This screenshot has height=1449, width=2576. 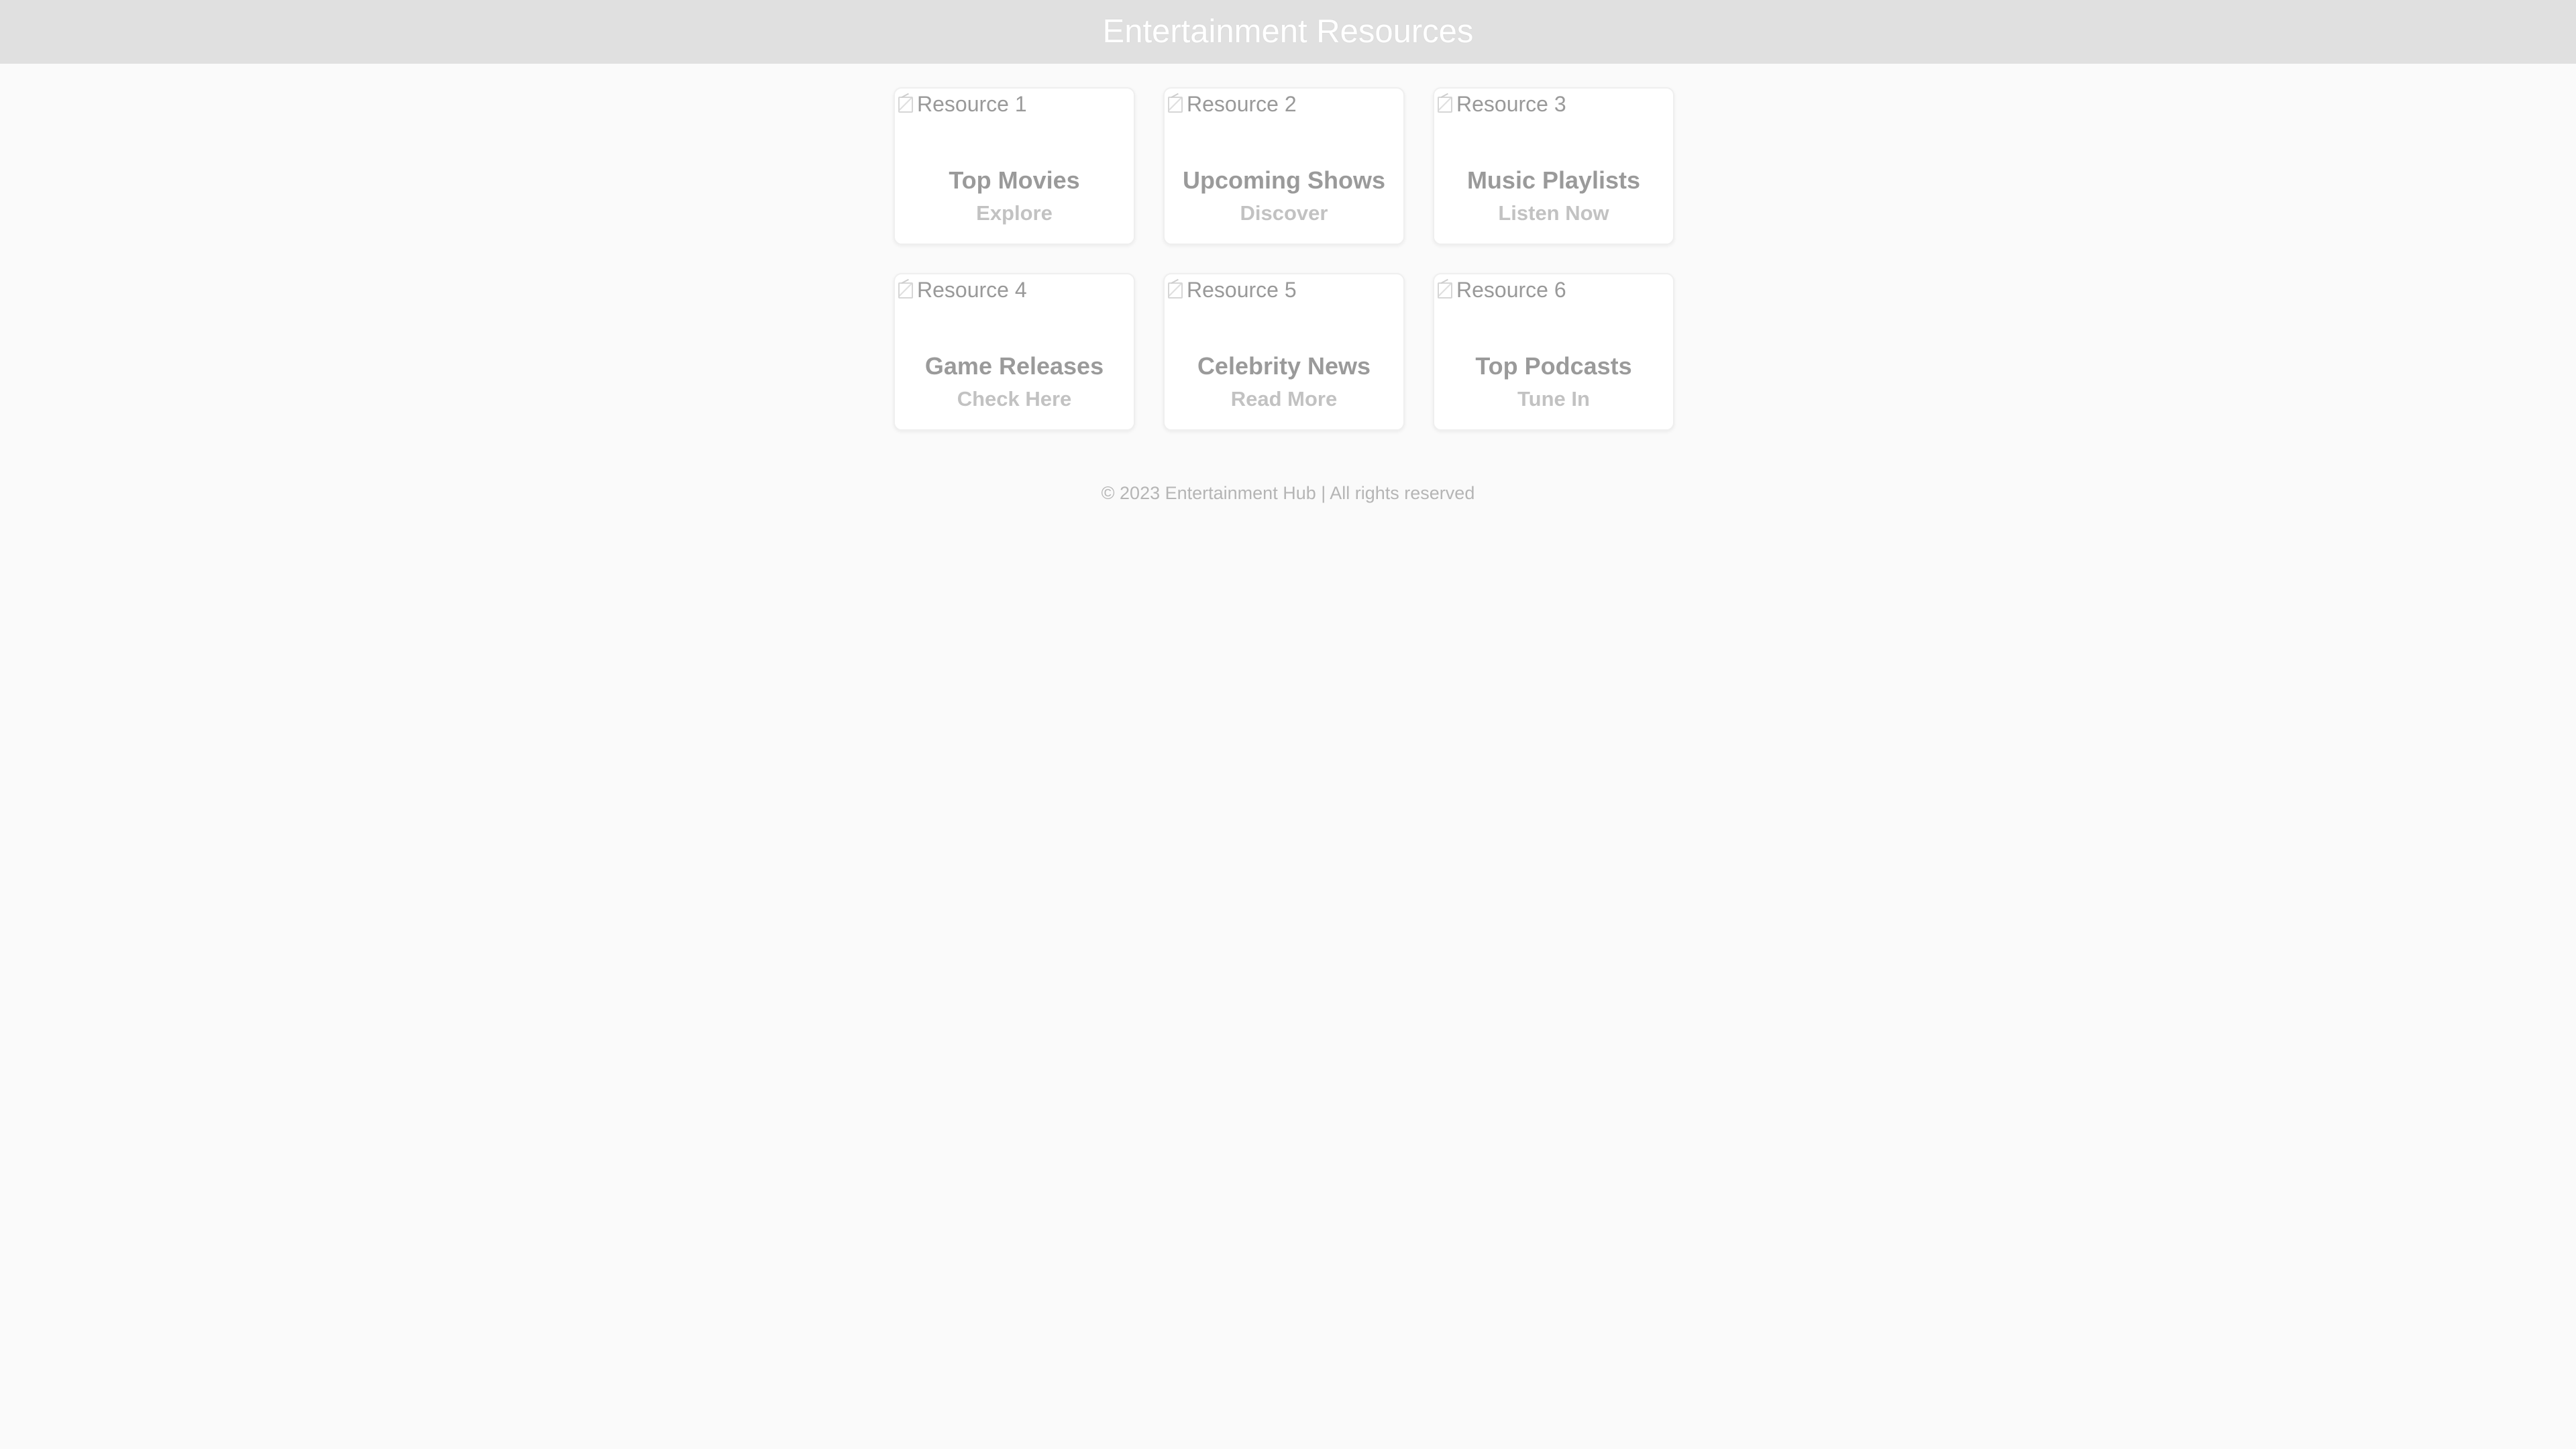 I want to click on discover-button: Discover, so click(x=1284, y=213).